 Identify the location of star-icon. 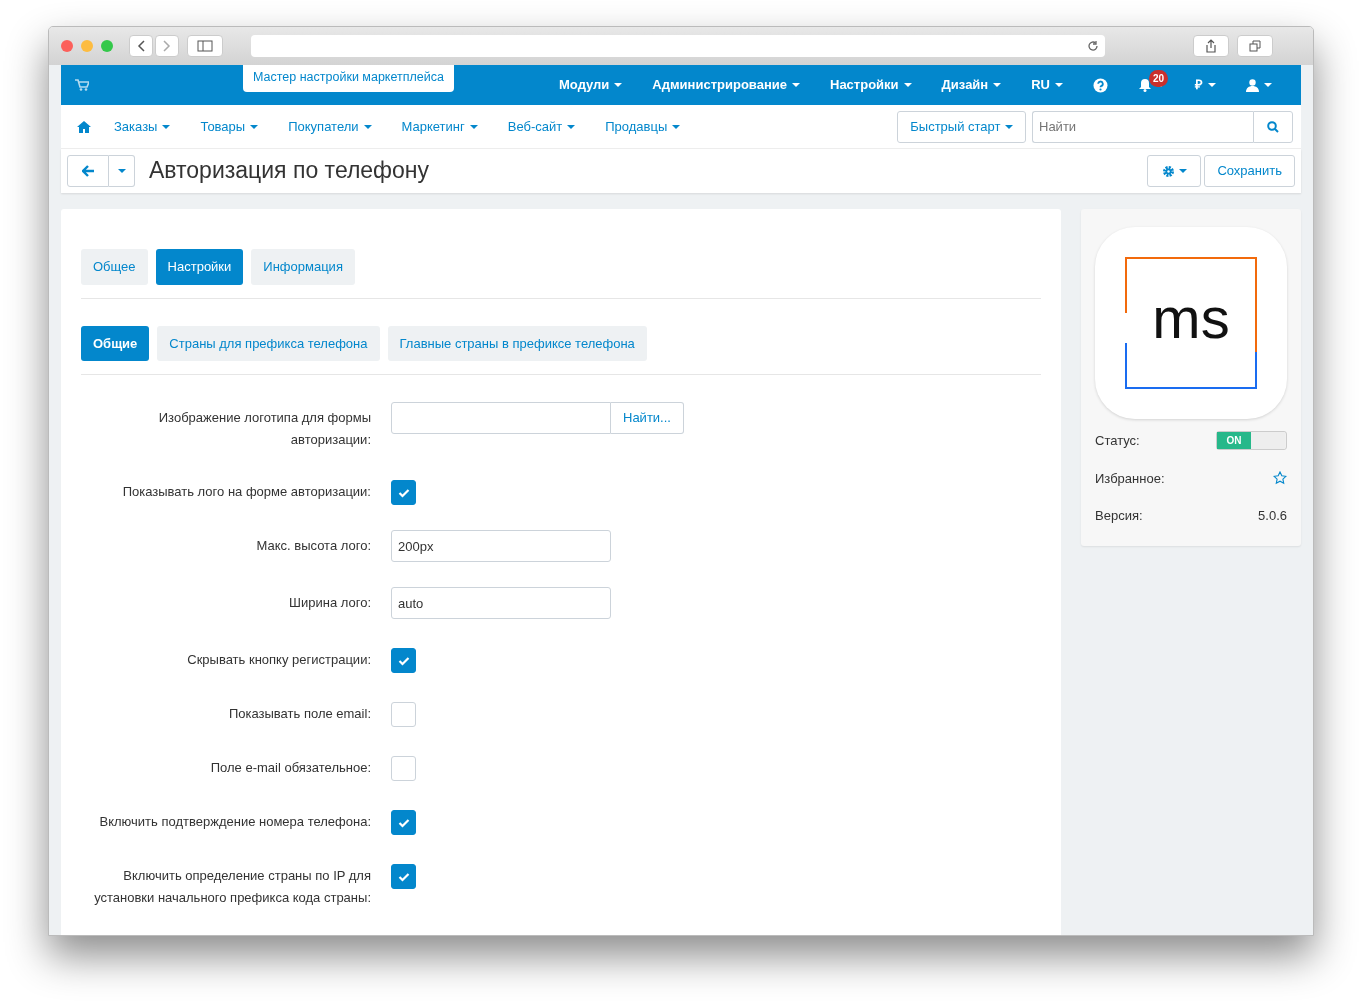
(1280, 478).